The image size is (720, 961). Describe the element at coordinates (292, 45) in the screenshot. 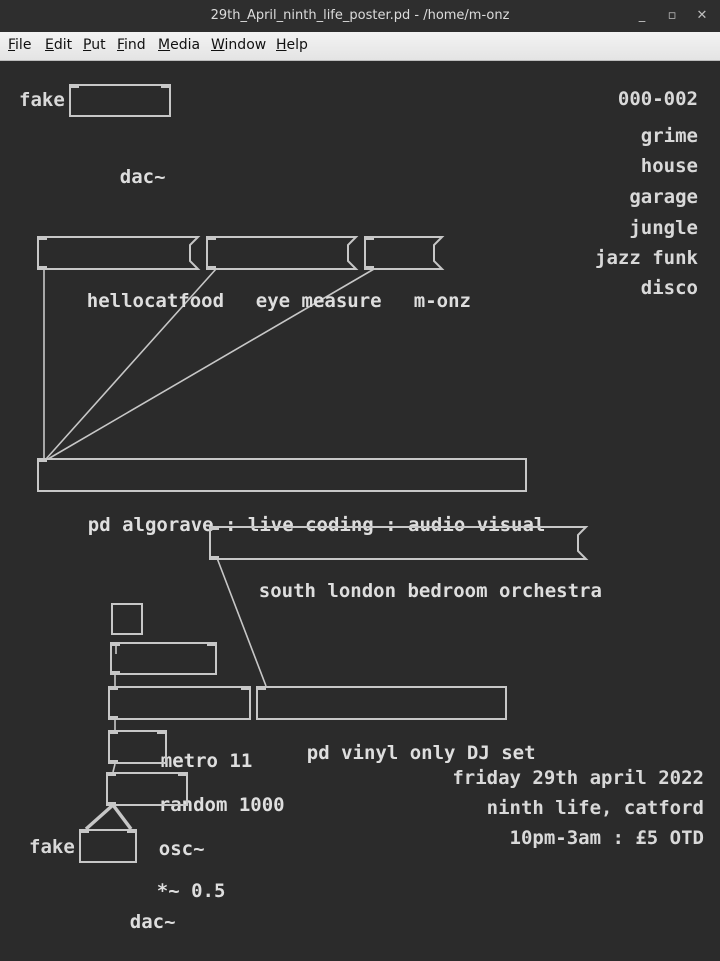

I see `menu-help: Help` at that location.